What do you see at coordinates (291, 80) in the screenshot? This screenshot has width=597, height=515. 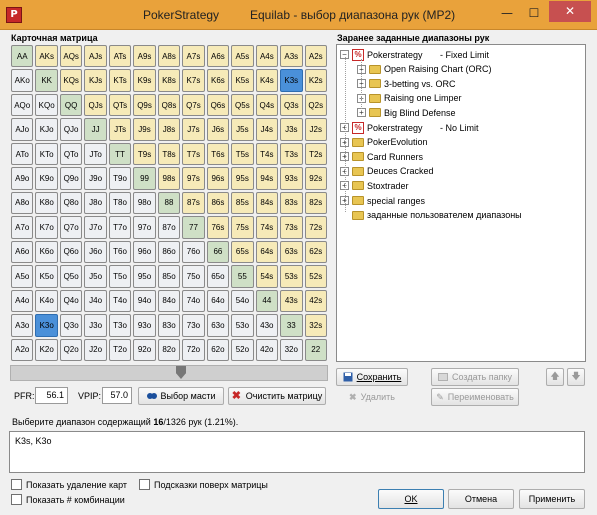 I see `hand-cell: K3s` at bounding box center [291, 80].